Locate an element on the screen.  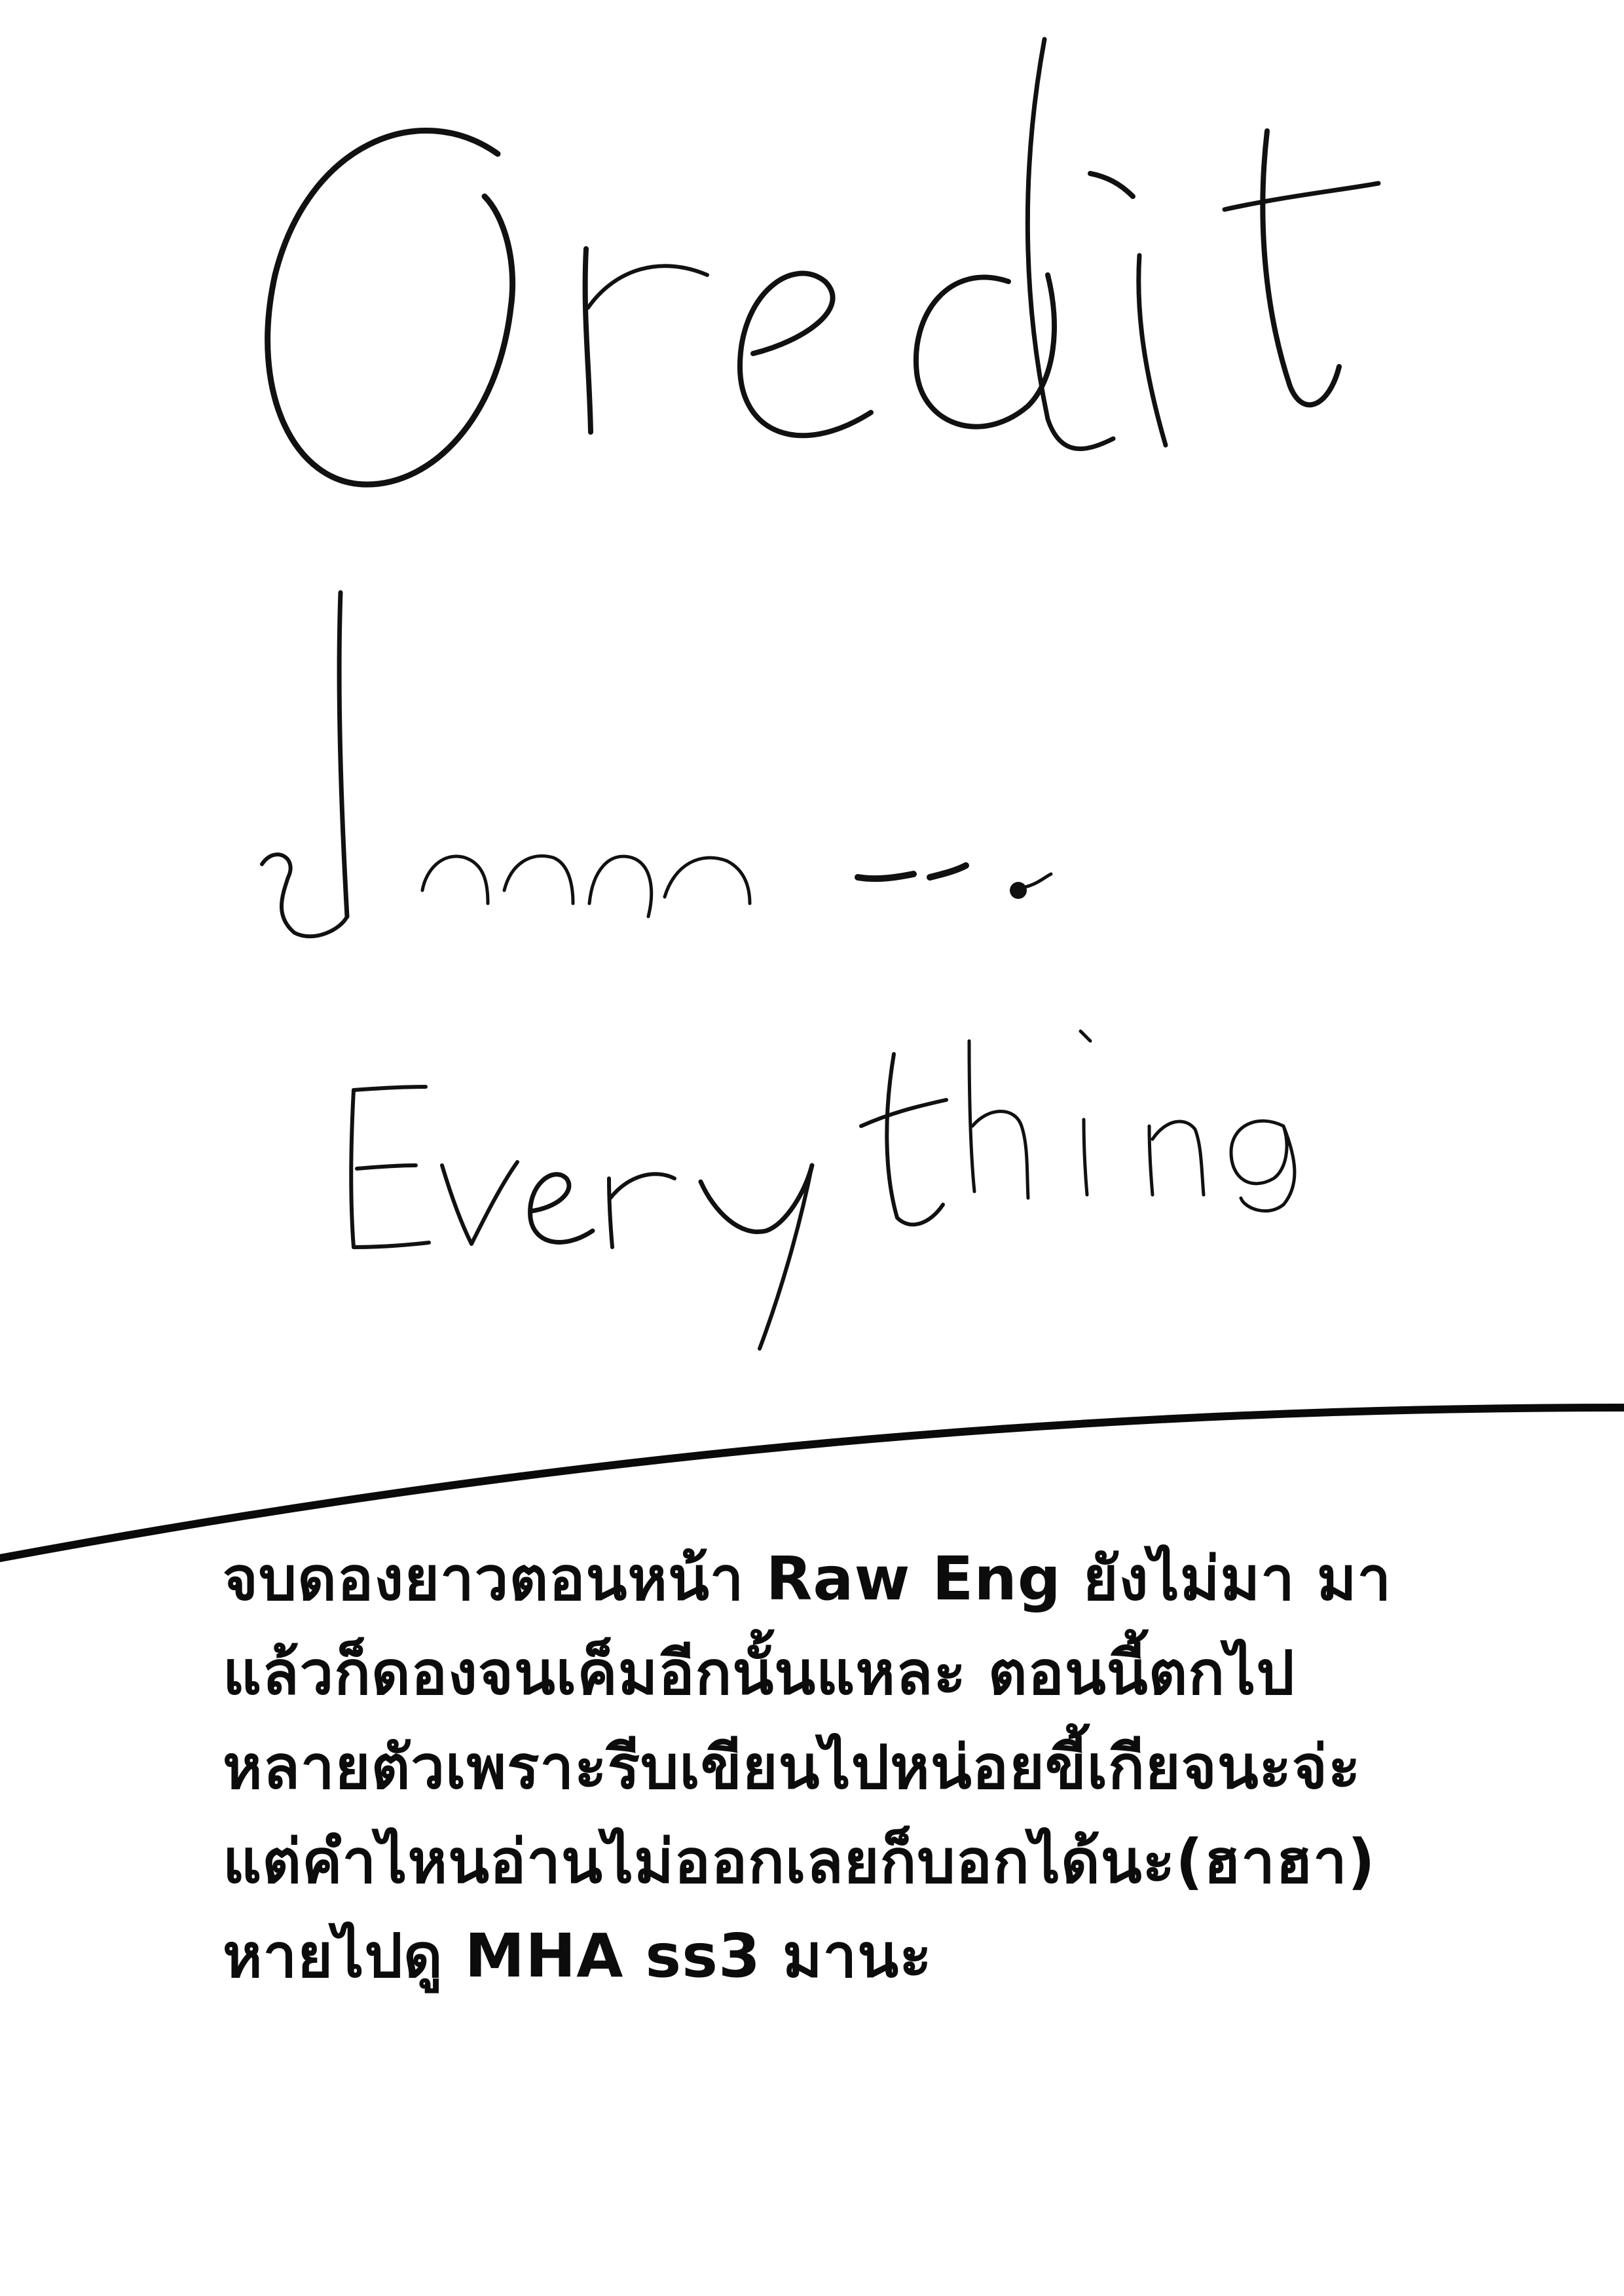
notes-line-4: แต่คำไหนอ่านไม่ออกเลยก็บอกได้นะ(ฮาฮา) is located at coordinates (799, 1862).